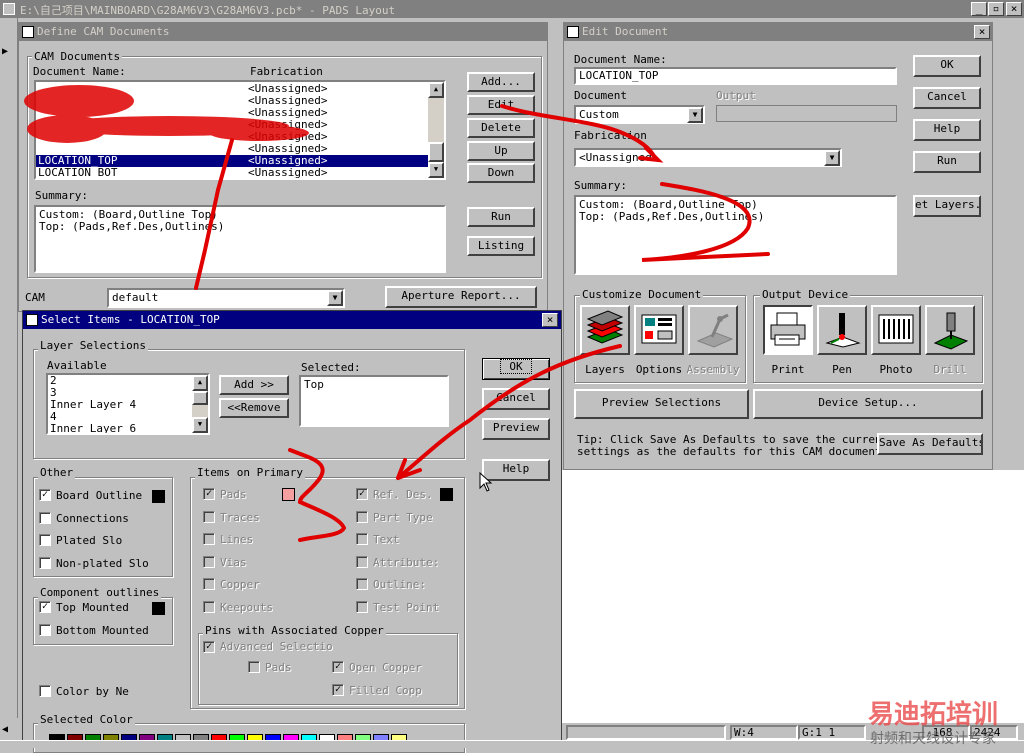  Describe the element at coordinates (486, 482) in the screenshot. I see `mouse-cursor-icon` at that location.